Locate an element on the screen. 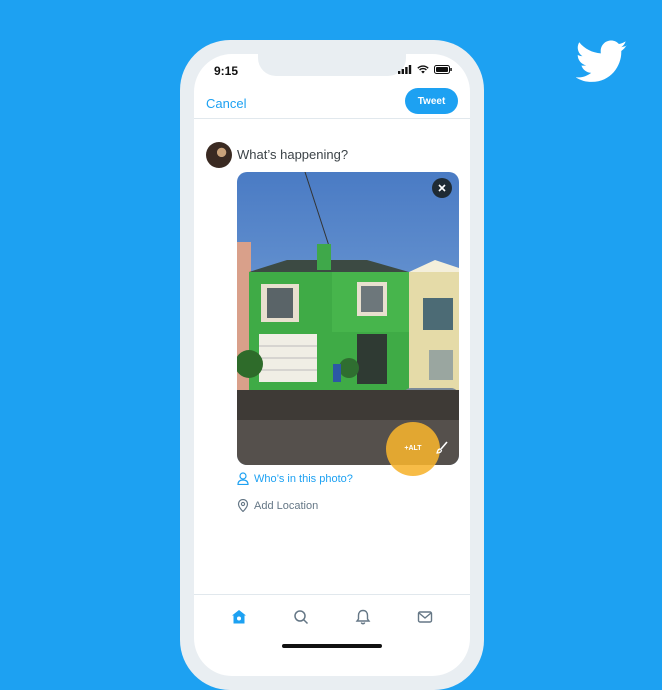 This screenshot has height=690, width=662. bottom-tab-bar is located at coordinates (332, 617).